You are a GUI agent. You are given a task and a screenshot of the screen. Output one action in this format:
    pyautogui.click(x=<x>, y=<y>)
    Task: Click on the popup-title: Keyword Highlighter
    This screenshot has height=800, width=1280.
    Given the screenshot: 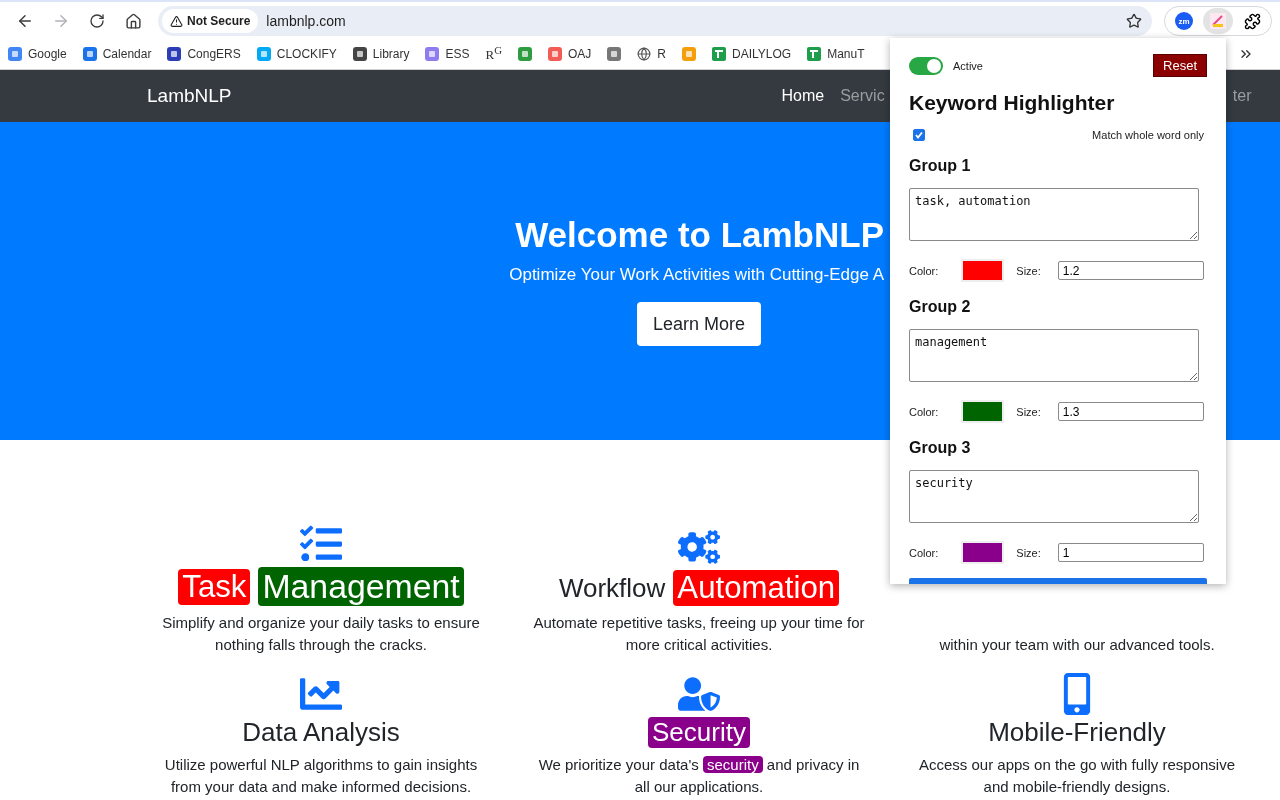 What is the action you would take?
    pyautogui.click(x=1012, y=103)
    